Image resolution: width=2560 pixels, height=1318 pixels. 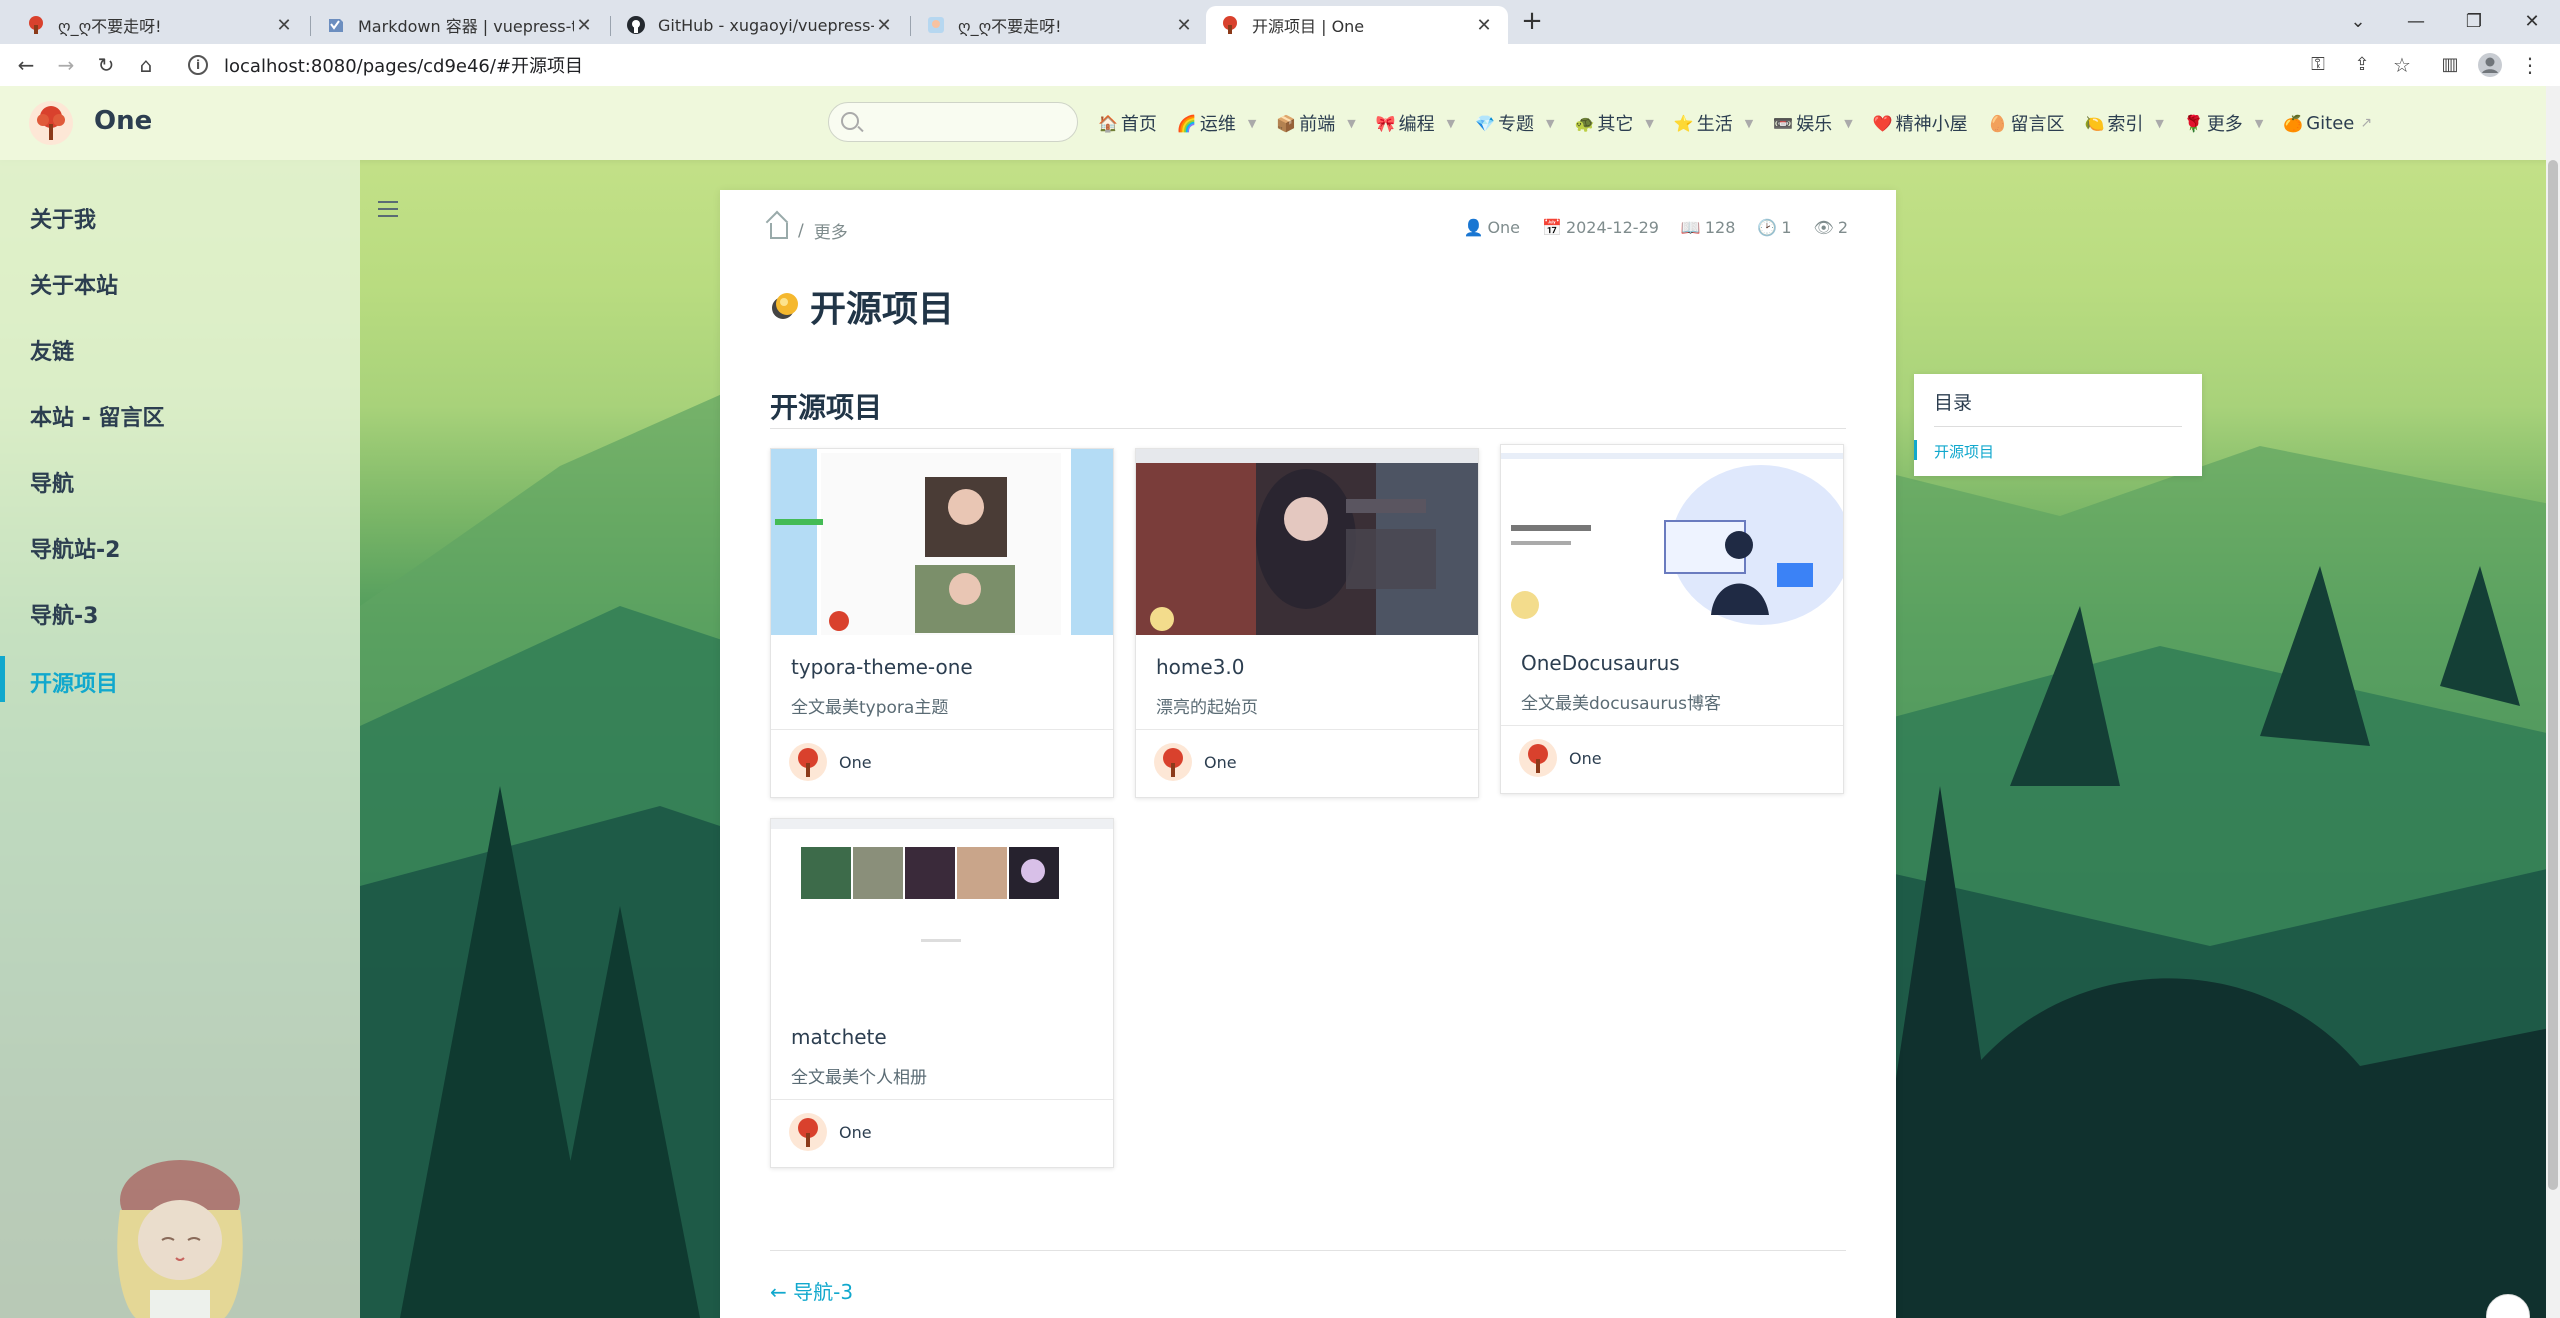 I want to click on nav-item-7: 📼 娱乐 ▼, so click(x=1812, y=123).